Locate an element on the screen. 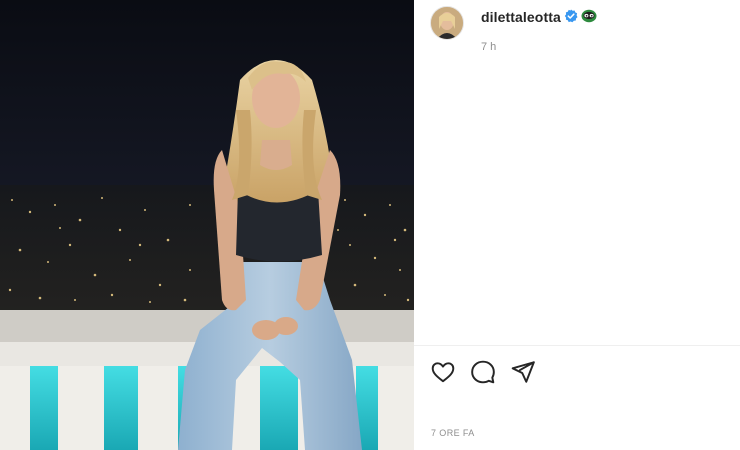 This screenshot has width=740, height=450. avatar is located at coordinates (447, 23).